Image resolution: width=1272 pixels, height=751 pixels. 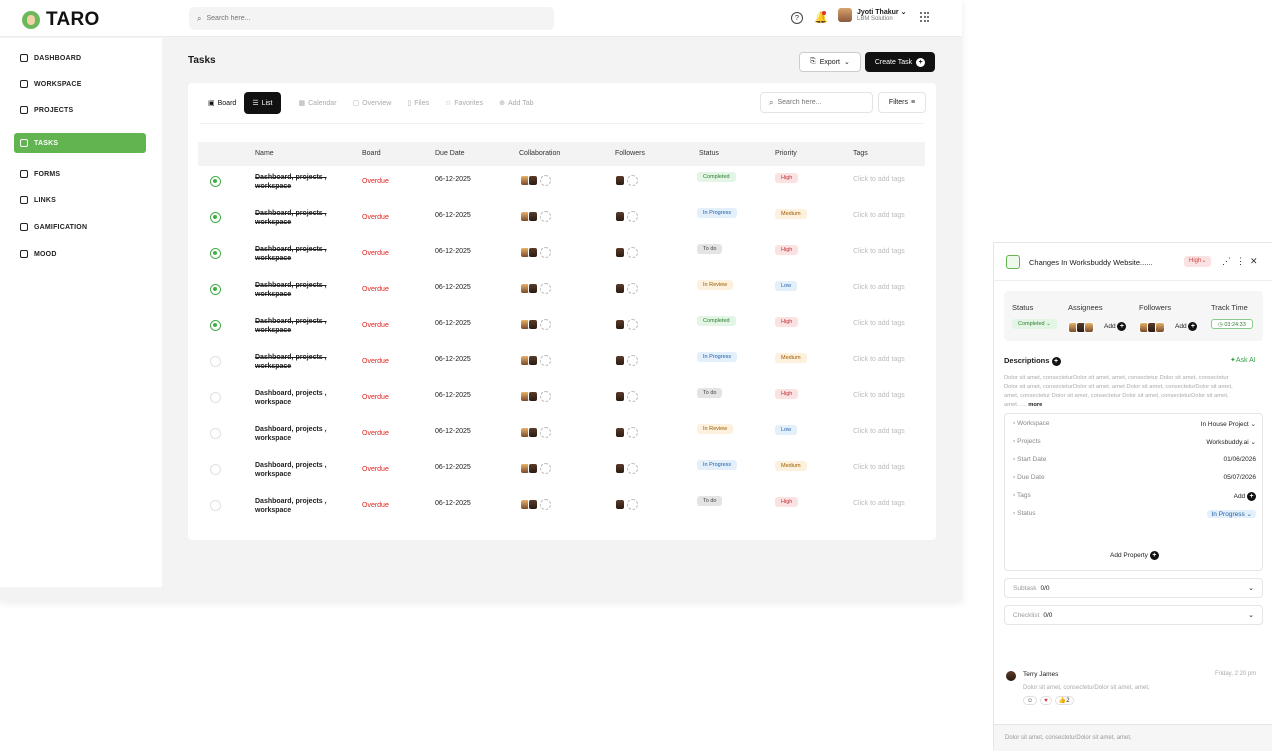 What do you see at coordinates (791, 358) in the screenshot?
I see `priority-badge: Medium` at bounding box center [791, 358].